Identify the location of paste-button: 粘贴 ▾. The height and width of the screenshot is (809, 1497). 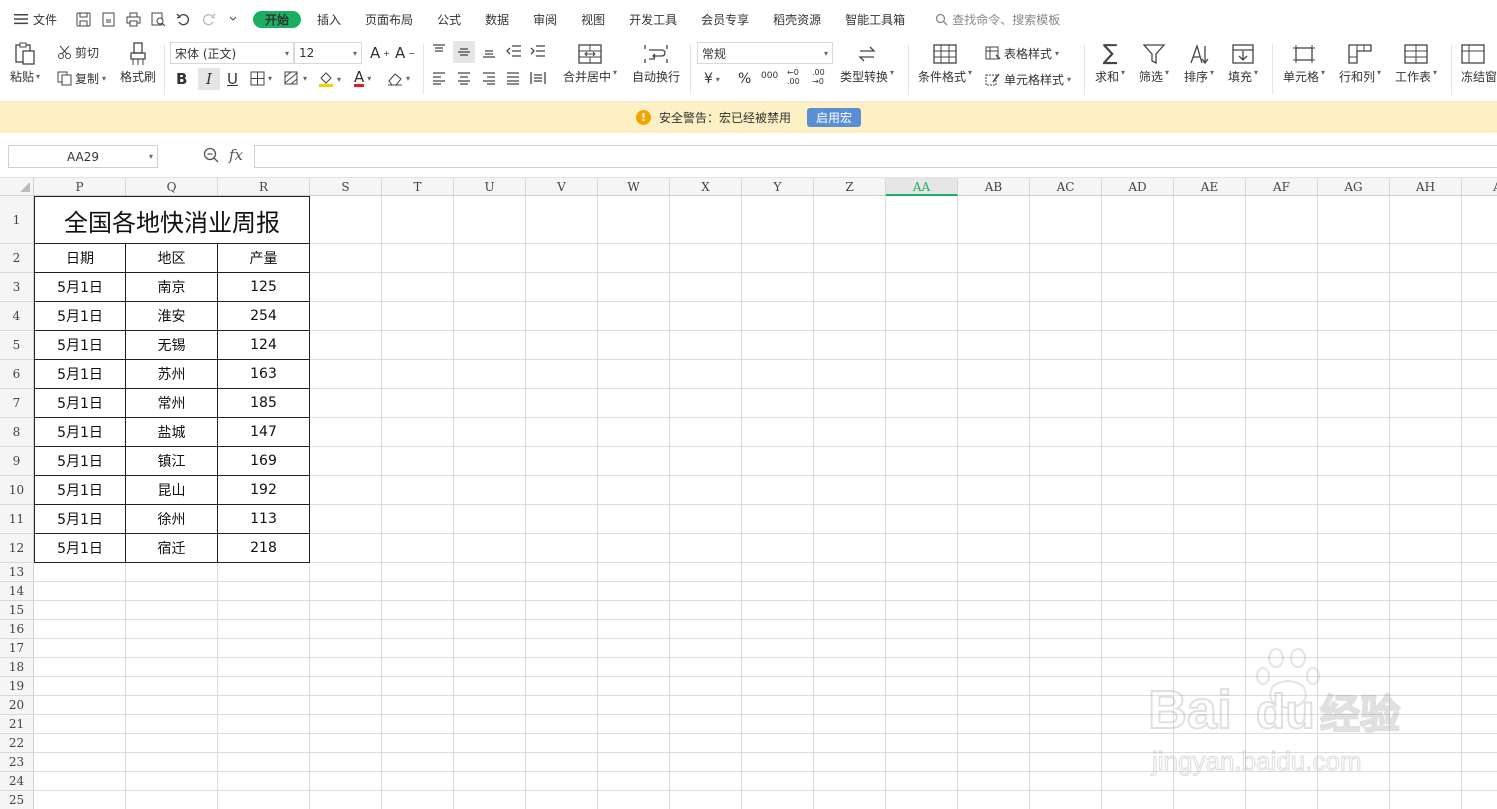
(25, 63).